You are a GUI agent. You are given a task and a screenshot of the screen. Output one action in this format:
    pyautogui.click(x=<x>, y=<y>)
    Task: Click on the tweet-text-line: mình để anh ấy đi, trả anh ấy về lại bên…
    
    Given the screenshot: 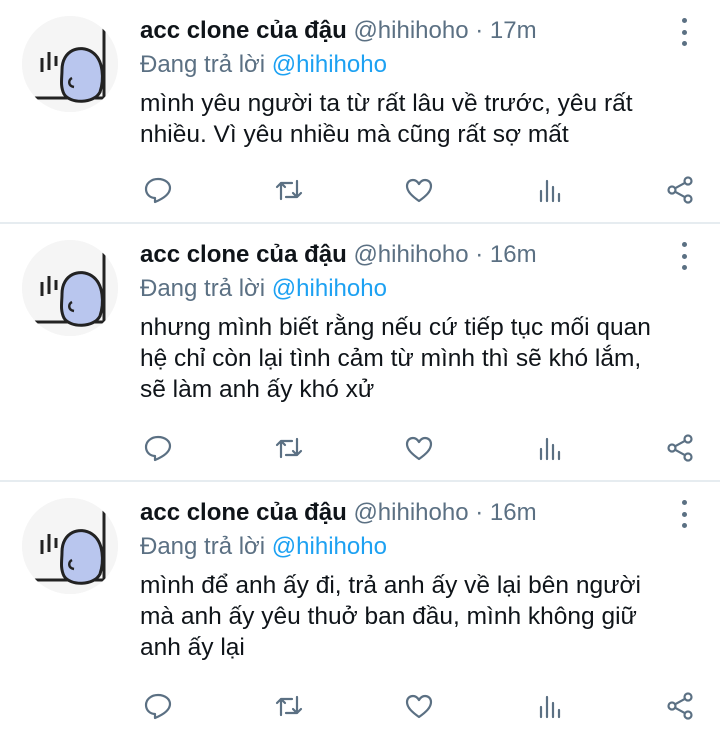 What is the action you would take?
    pyautogui.click(x=390, y=585)
    